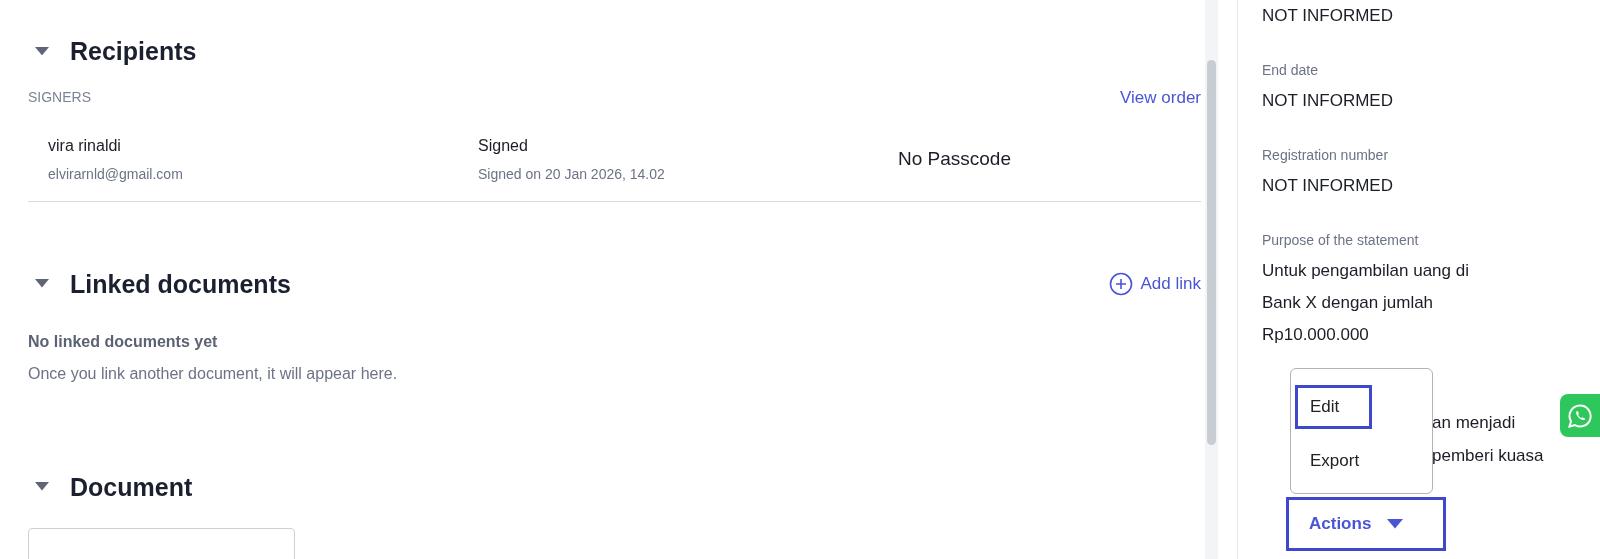  What do you see at coordinates (1333, 460) in the screenshot?
I see `menu-item: Export` at bounding box center [1333, 460].